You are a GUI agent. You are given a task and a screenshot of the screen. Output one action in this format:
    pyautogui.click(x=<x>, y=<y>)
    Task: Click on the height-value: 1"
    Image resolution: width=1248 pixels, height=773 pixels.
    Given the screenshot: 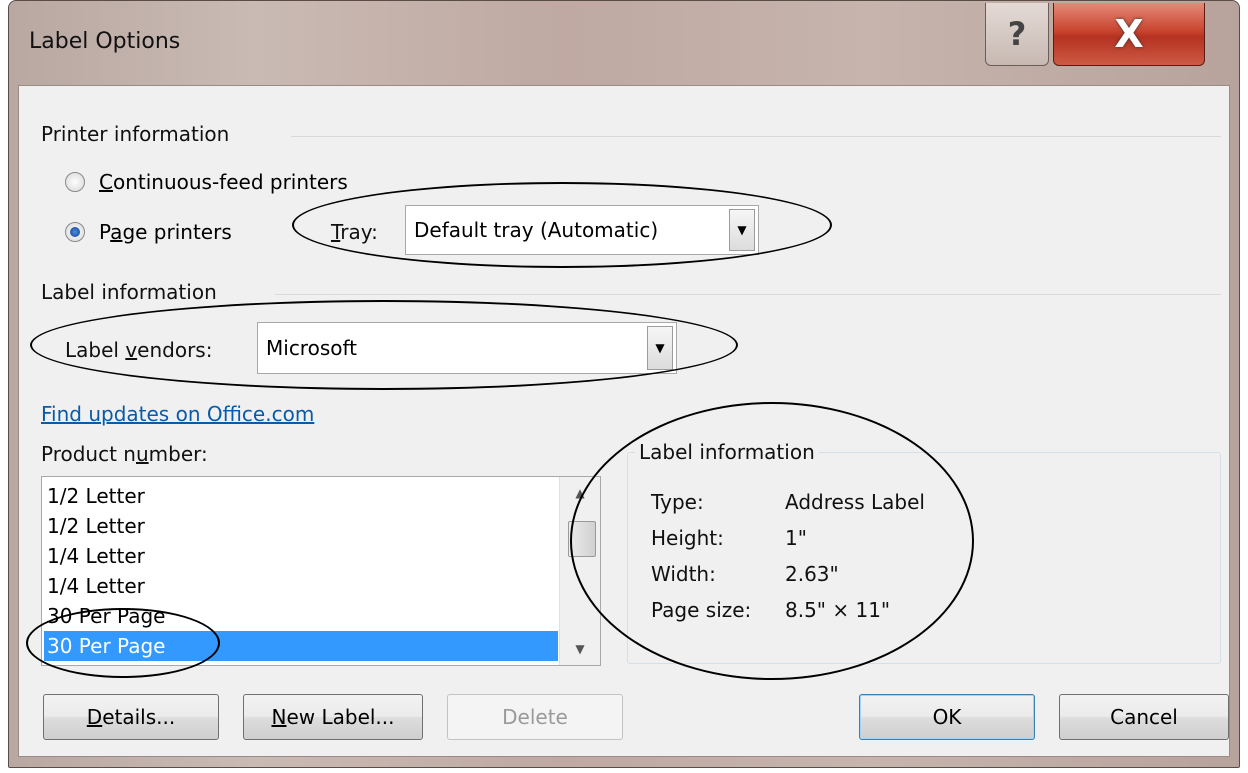 What is the action you would take?
    pyautogui.click(x=796, y=538)
    